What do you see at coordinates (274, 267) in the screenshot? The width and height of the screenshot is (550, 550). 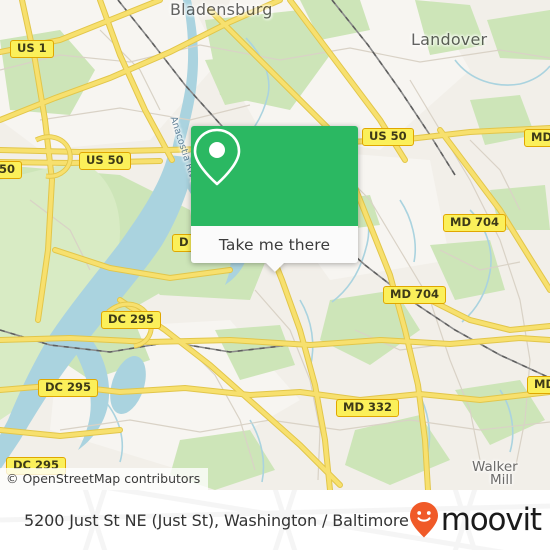 I see `popup-tail` at bounding box center [274, 267].